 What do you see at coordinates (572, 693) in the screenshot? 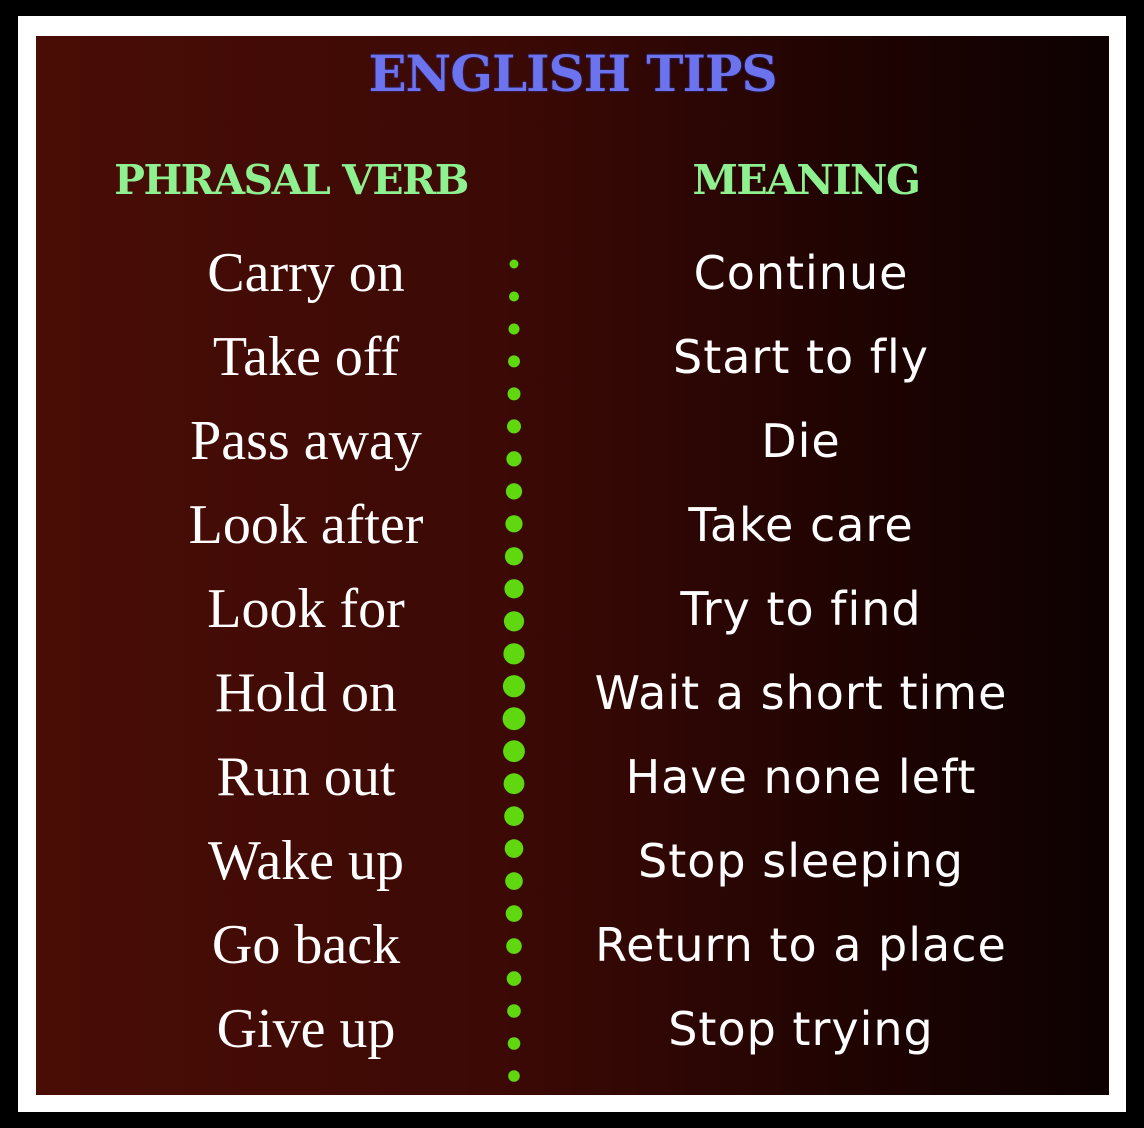
I see `list-item: Hold on Wait a short time` at bounding box center [572, 693].